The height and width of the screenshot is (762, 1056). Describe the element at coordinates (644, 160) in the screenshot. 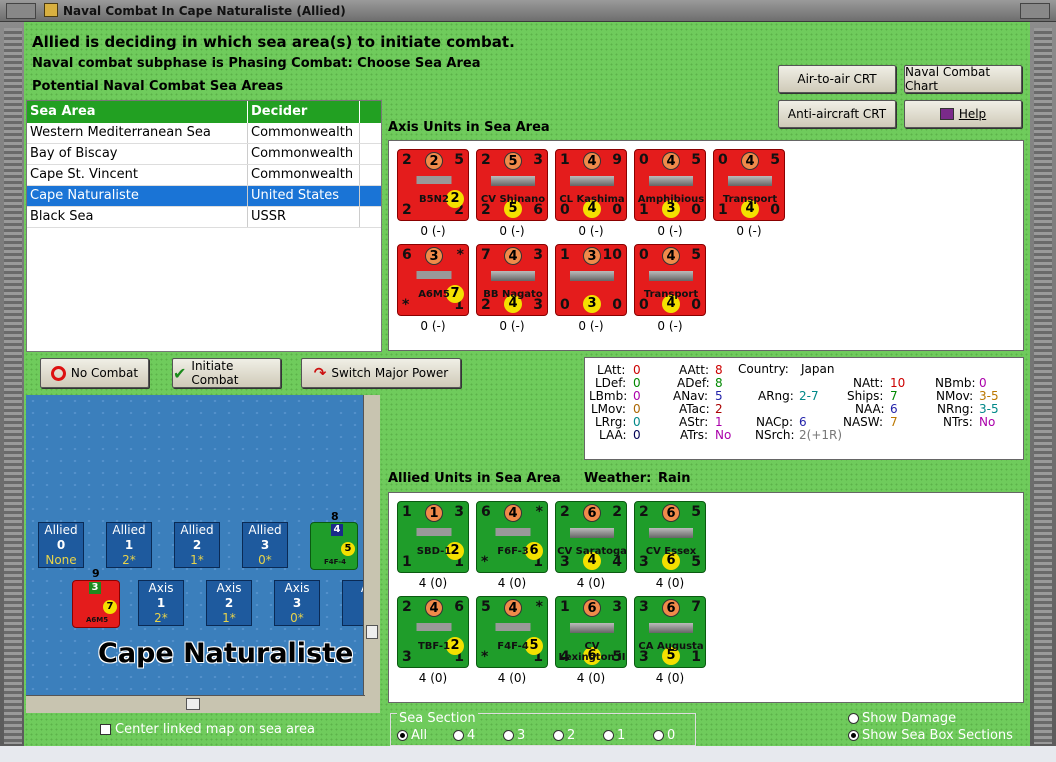

I see `counter-top-left: 0` at that location.